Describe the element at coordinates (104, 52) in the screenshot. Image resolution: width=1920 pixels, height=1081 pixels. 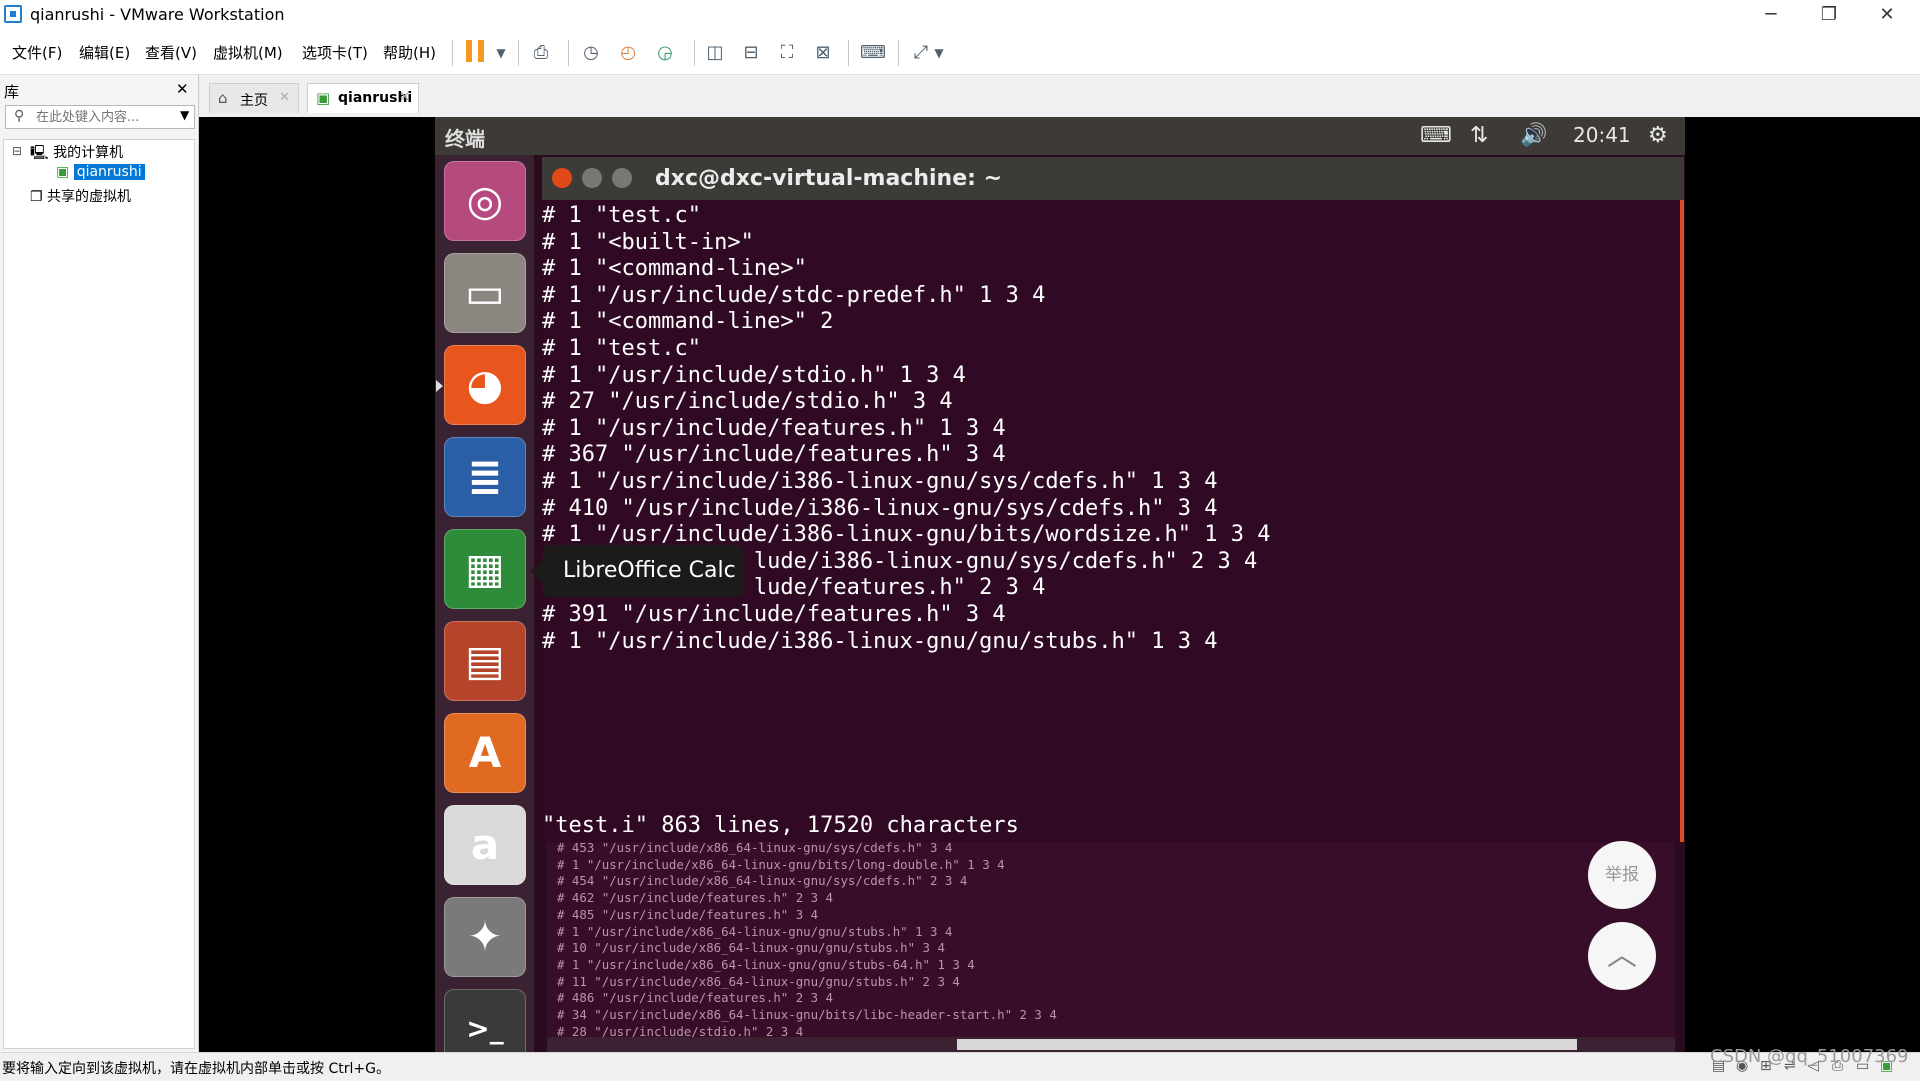
I see `menu-edit: 编辑(E)` at that location.